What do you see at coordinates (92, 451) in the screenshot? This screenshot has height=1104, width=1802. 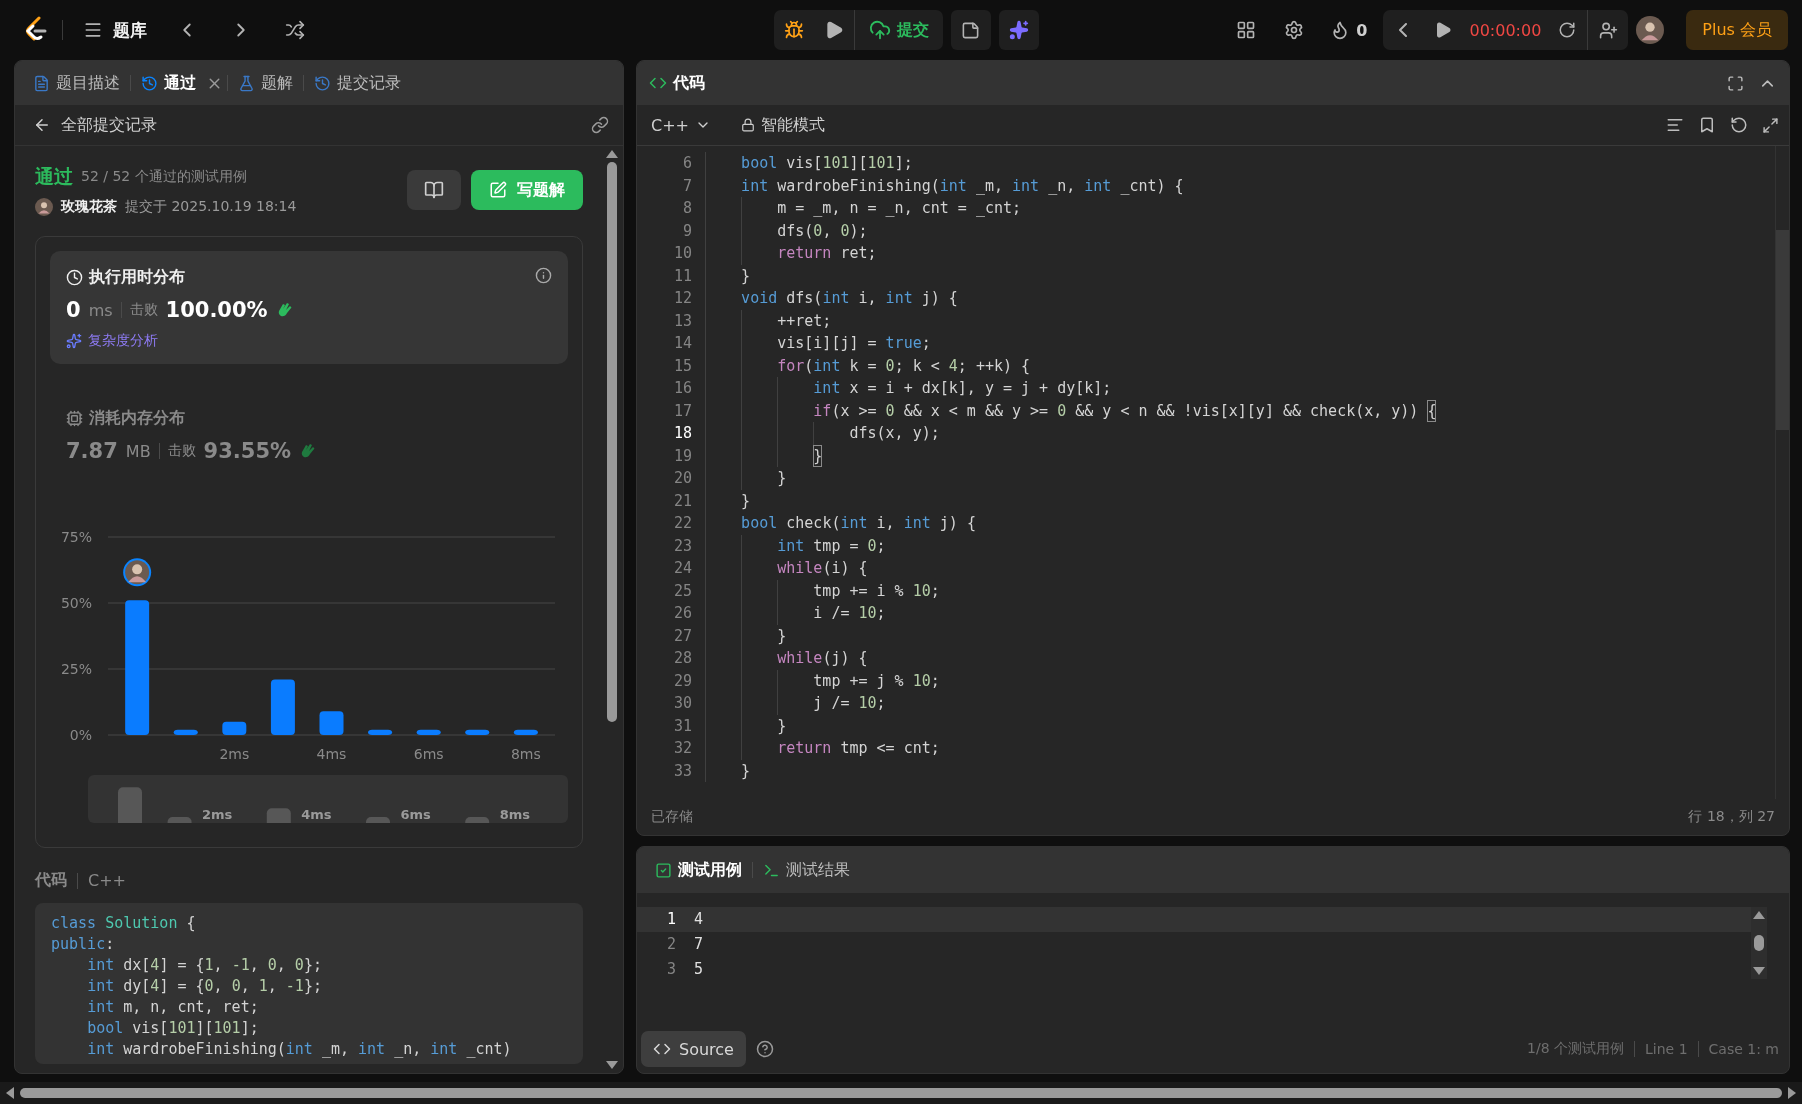 I see `stat-value: 7.87` at bounding box center [92, 451].